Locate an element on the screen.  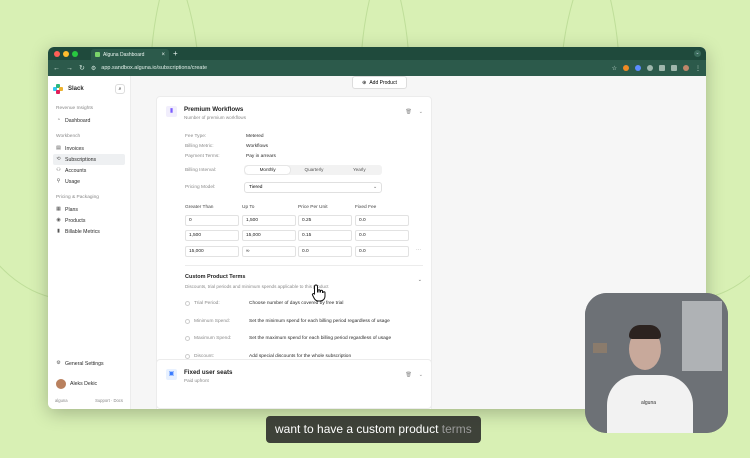
refresh-icon: ⟲ is located at coordinates (58, 159).